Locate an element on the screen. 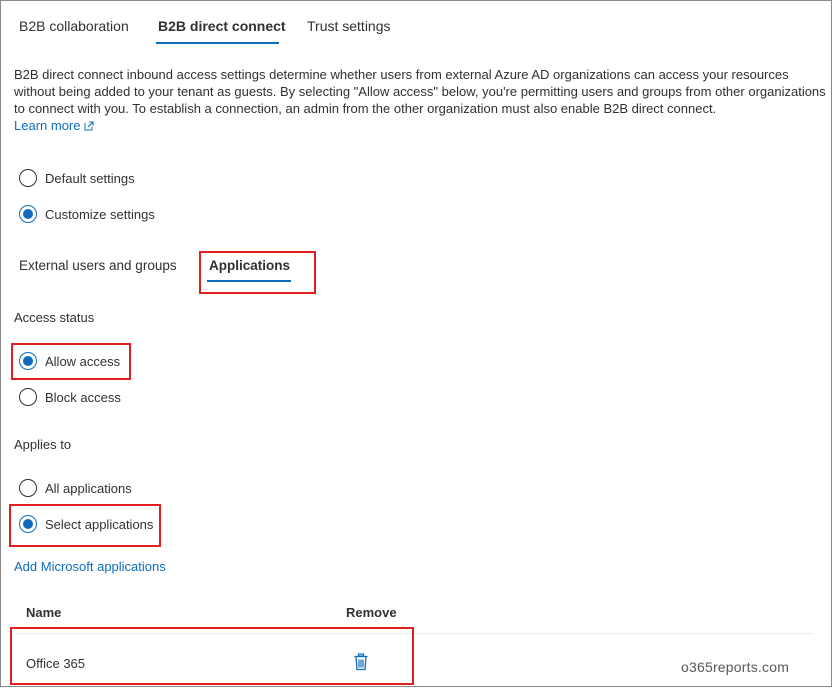  customize-settings-label: Customize settings is located at coordinates (100, 214).